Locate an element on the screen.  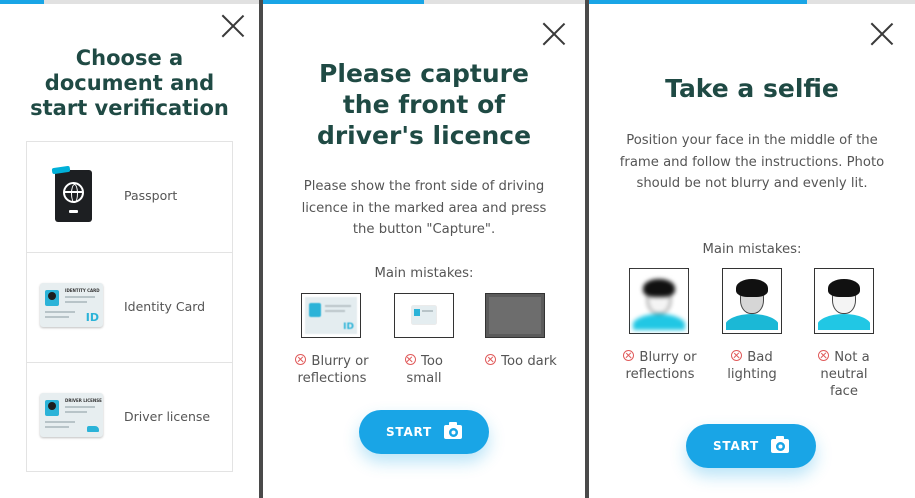
driver-card-header: DRIVER LICENSE is located at coordinates (83, 400).